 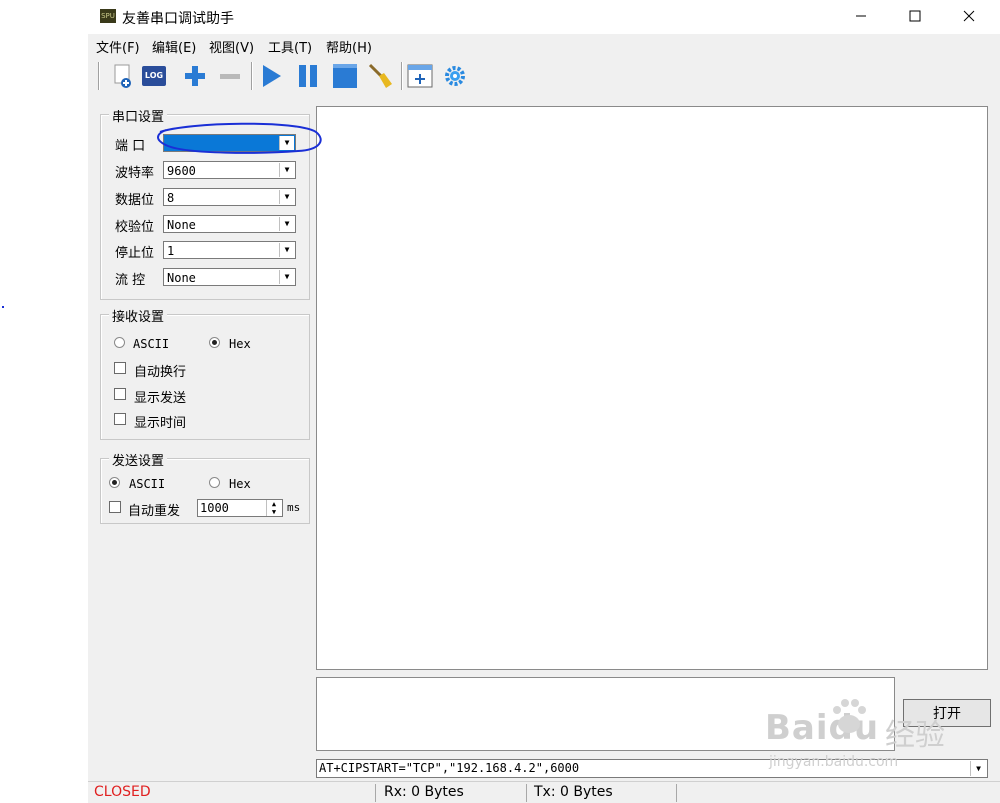 I want to click on new-file-icon, so click(x=122, y=76).